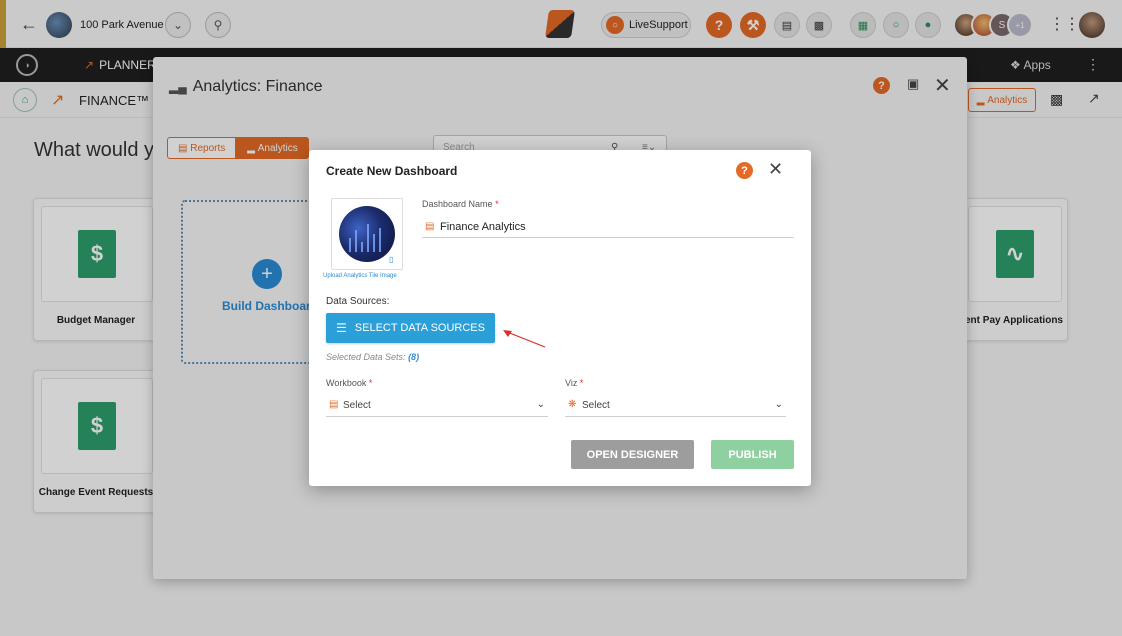 The width and height of the screenshot is (1122, 636). I want to click on select-data-sources-button: ☰ SELECT DATA SOURCES, so click(410, 328).